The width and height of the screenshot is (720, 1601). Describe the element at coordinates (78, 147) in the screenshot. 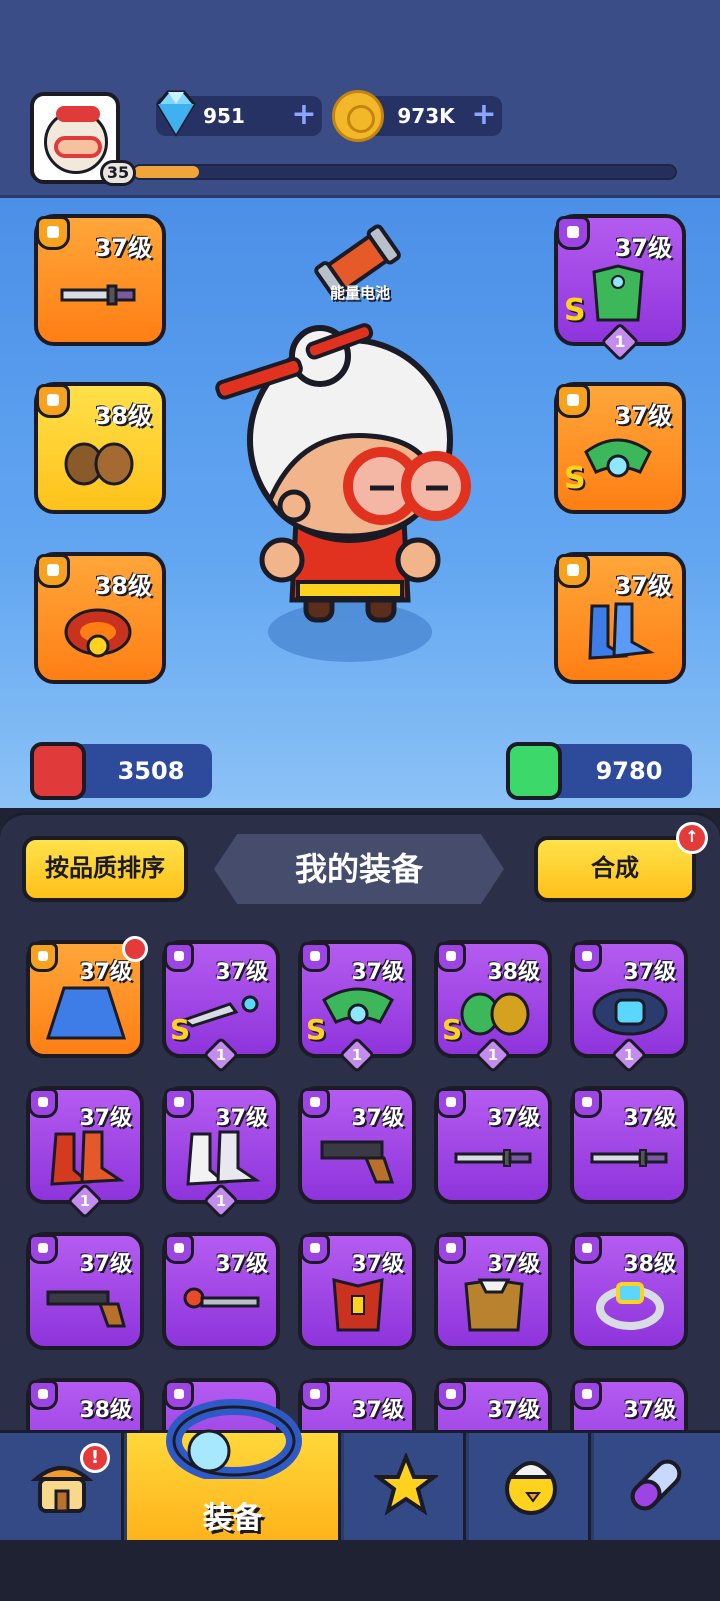

I see `avatar-glasses` at that location.